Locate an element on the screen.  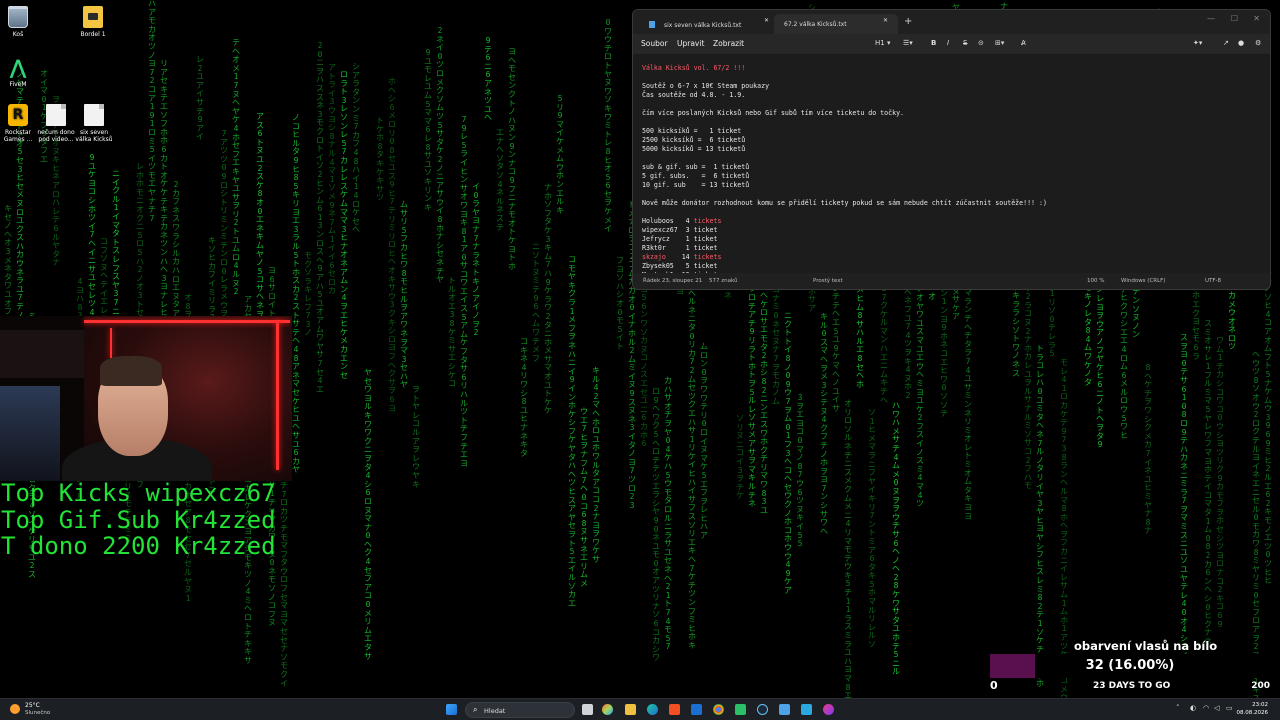
table-icon: ⊞▾ is located at coordinates (999, 43).